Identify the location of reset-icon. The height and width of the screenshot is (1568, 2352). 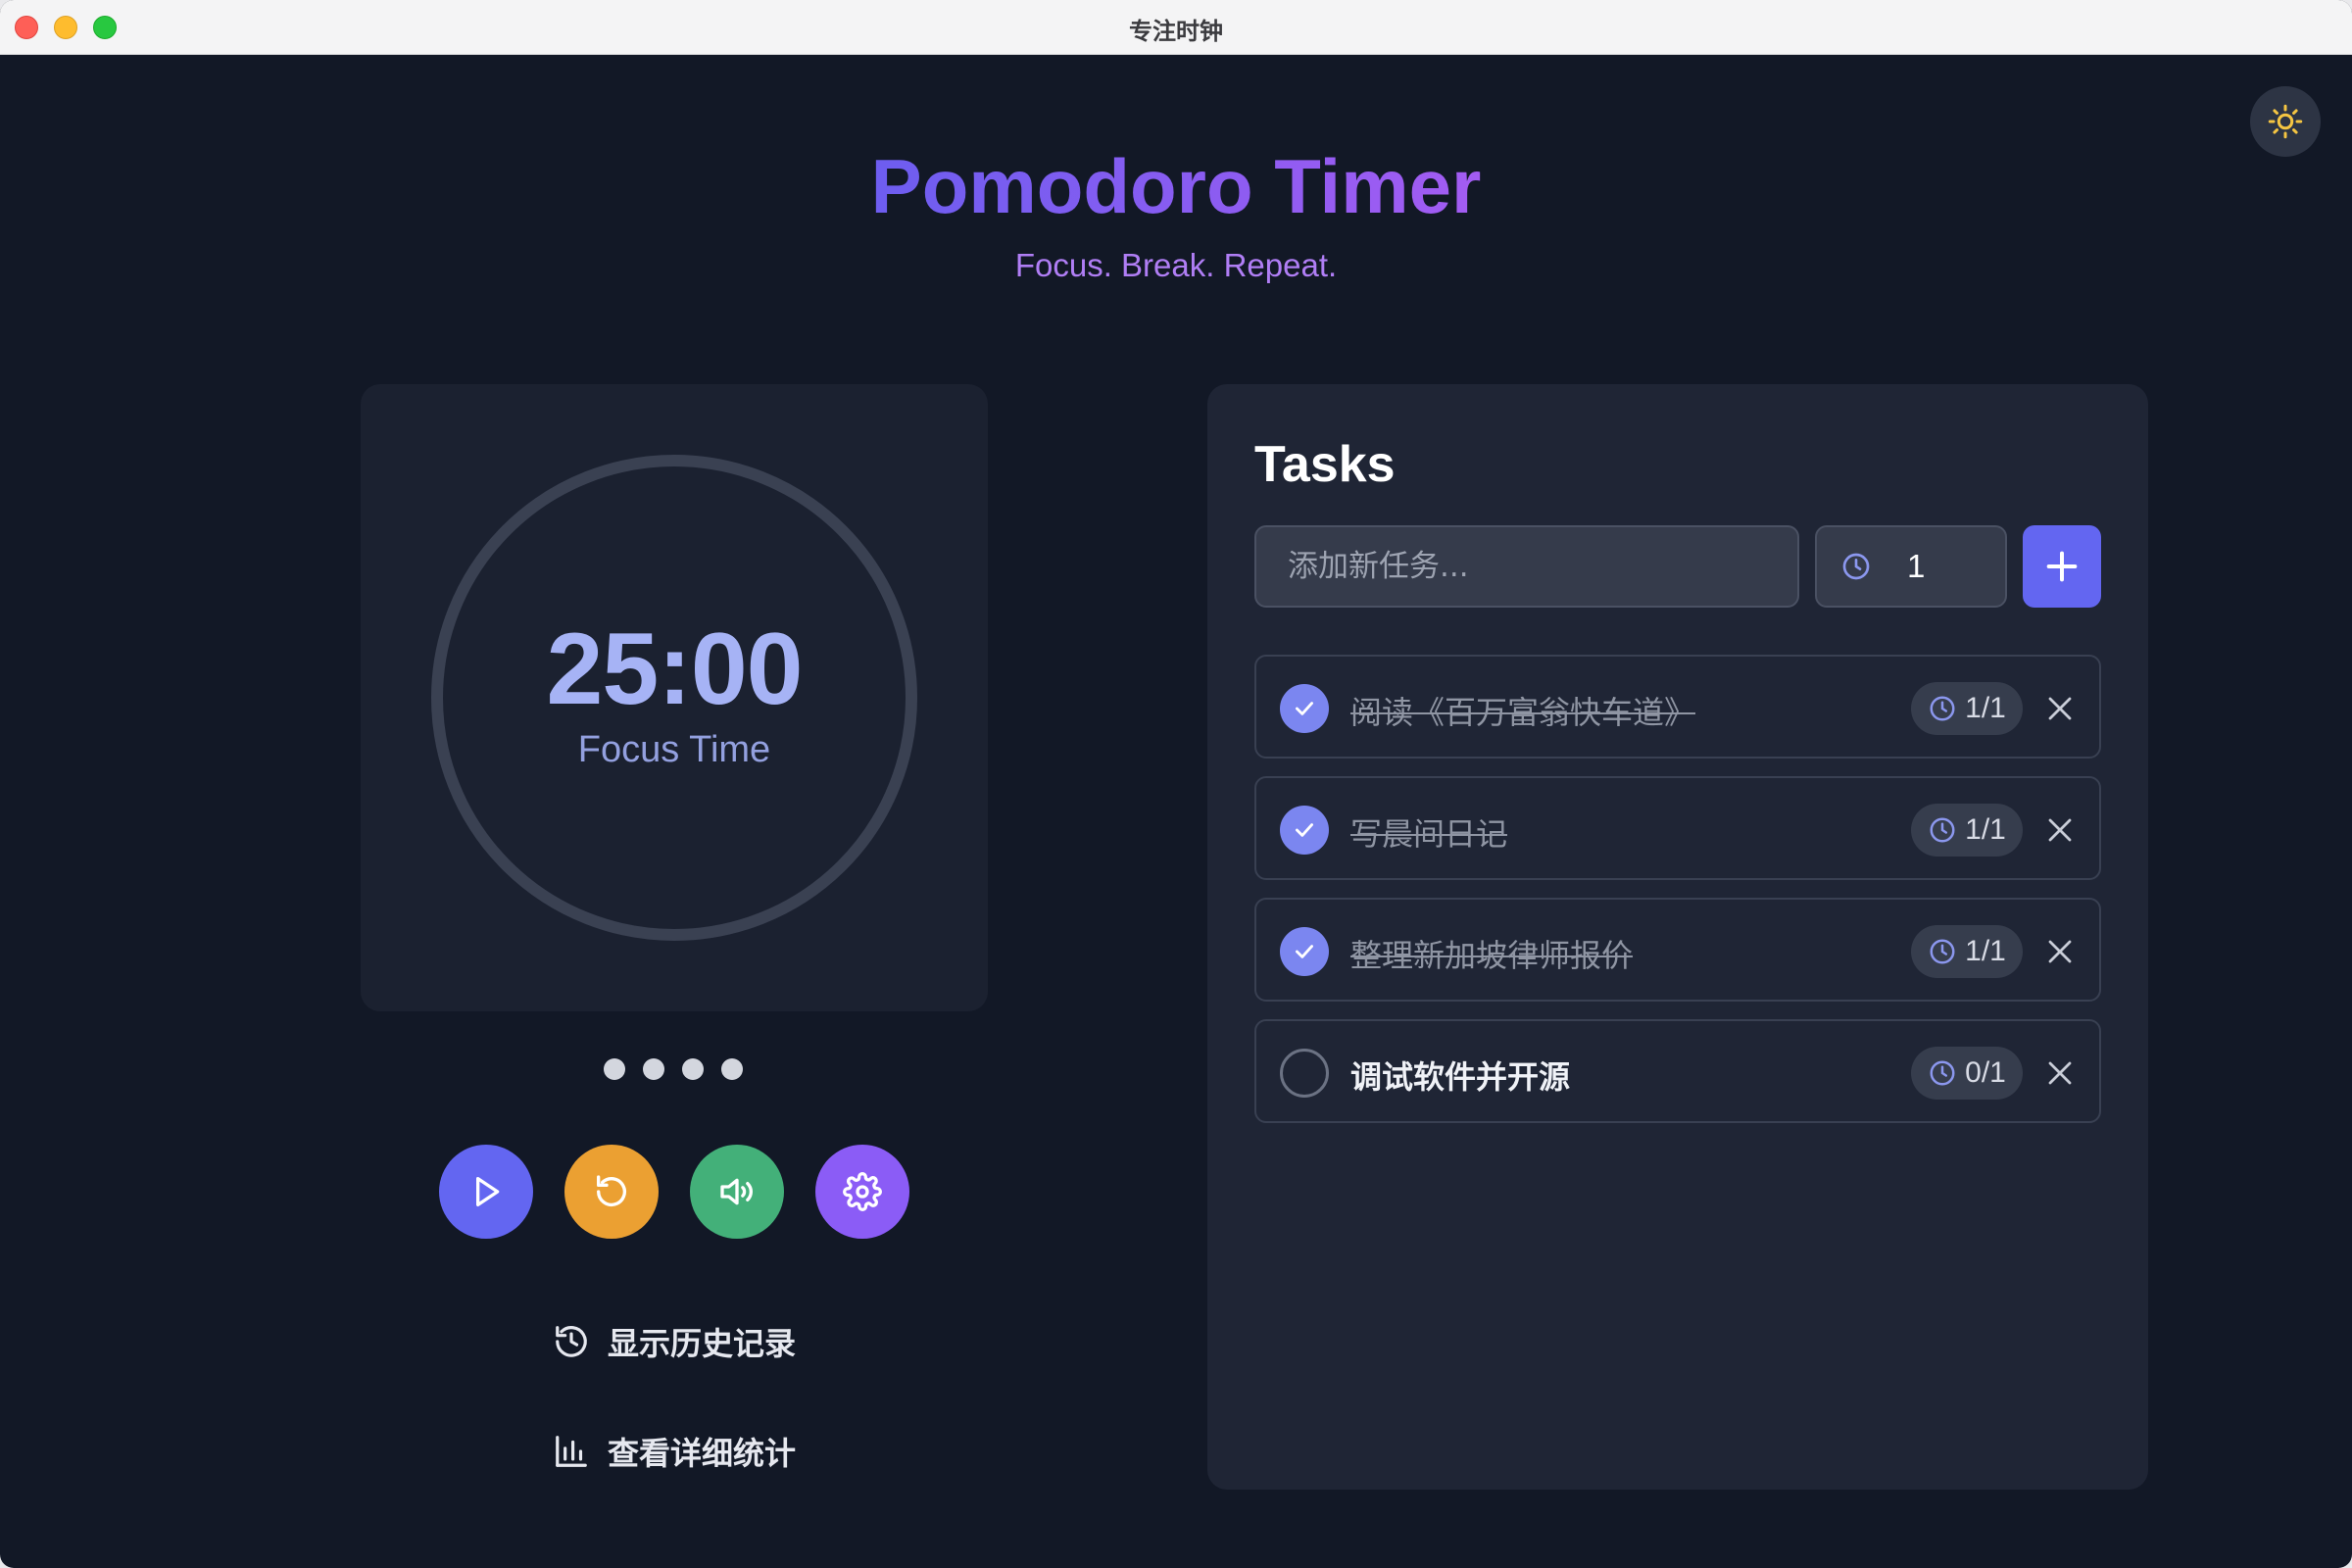
(611, 1191).